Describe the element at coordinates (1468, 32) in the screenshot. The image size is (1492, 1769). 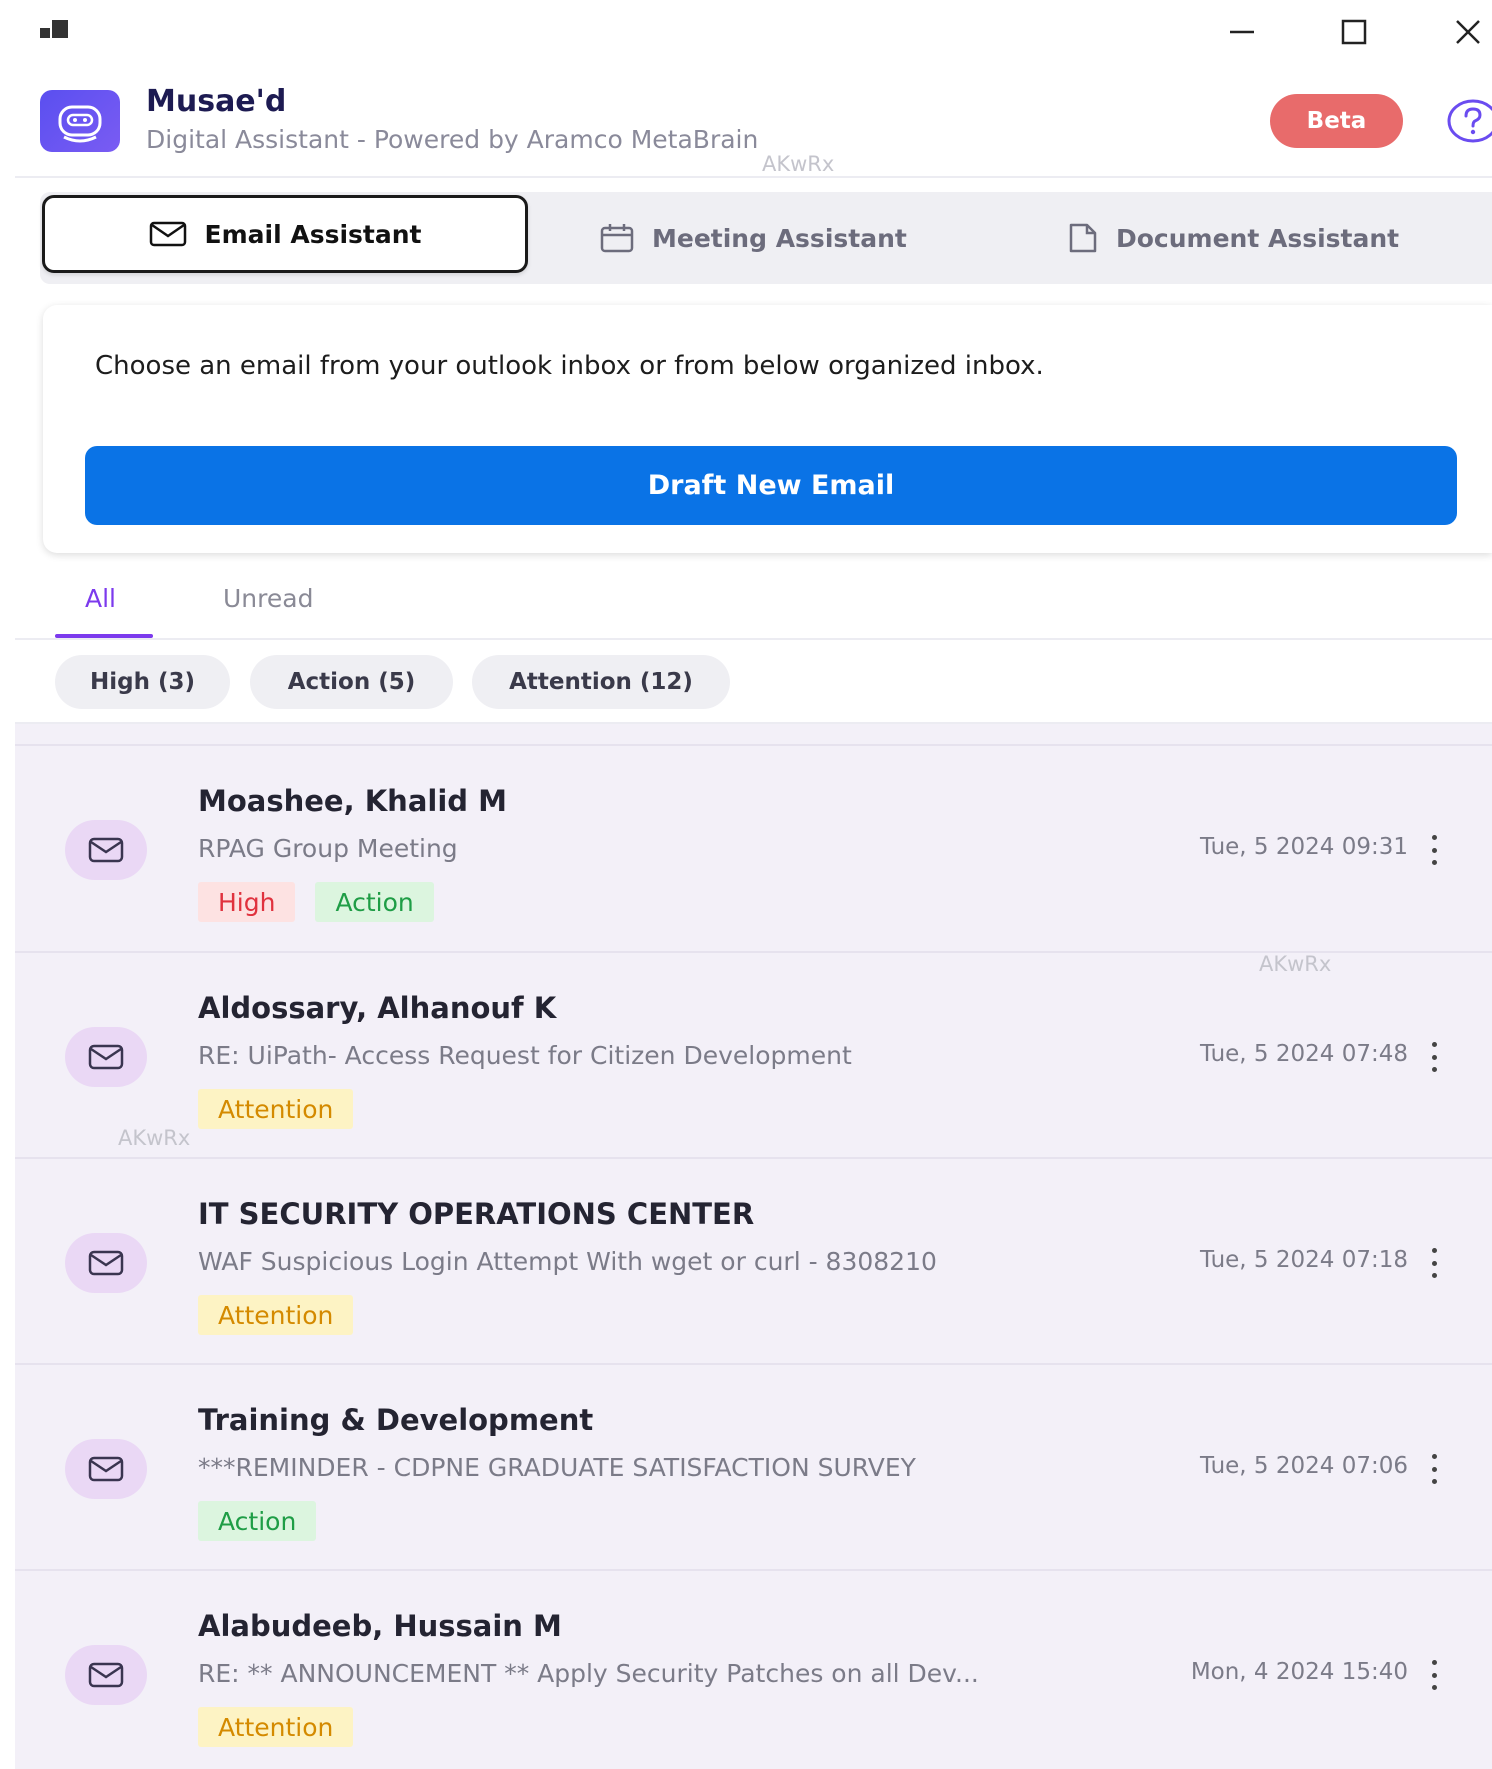
I see `close-icon` at that location.